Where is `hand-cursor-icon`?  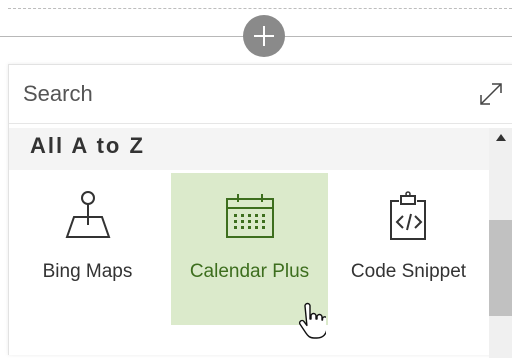
hand-cursor-icon is located at coordinates (312, 320).